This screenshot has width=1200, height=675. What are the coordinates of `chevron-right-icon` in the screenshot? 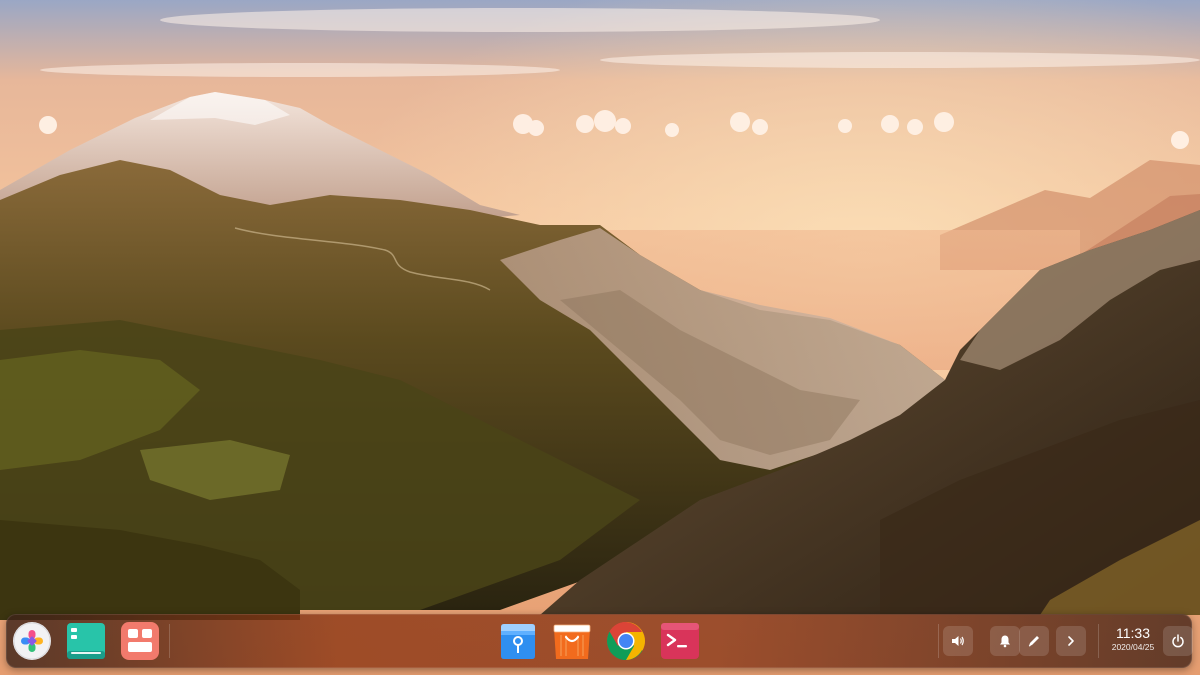 It's located at (1071, 641).